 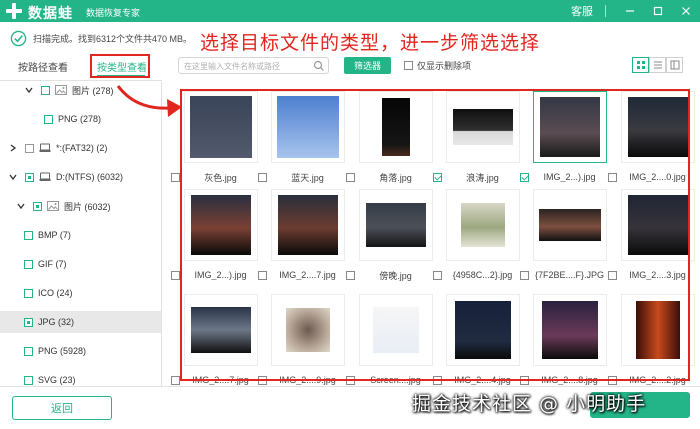 I want to click on detail-view-icon, so click(x=674, y=65).